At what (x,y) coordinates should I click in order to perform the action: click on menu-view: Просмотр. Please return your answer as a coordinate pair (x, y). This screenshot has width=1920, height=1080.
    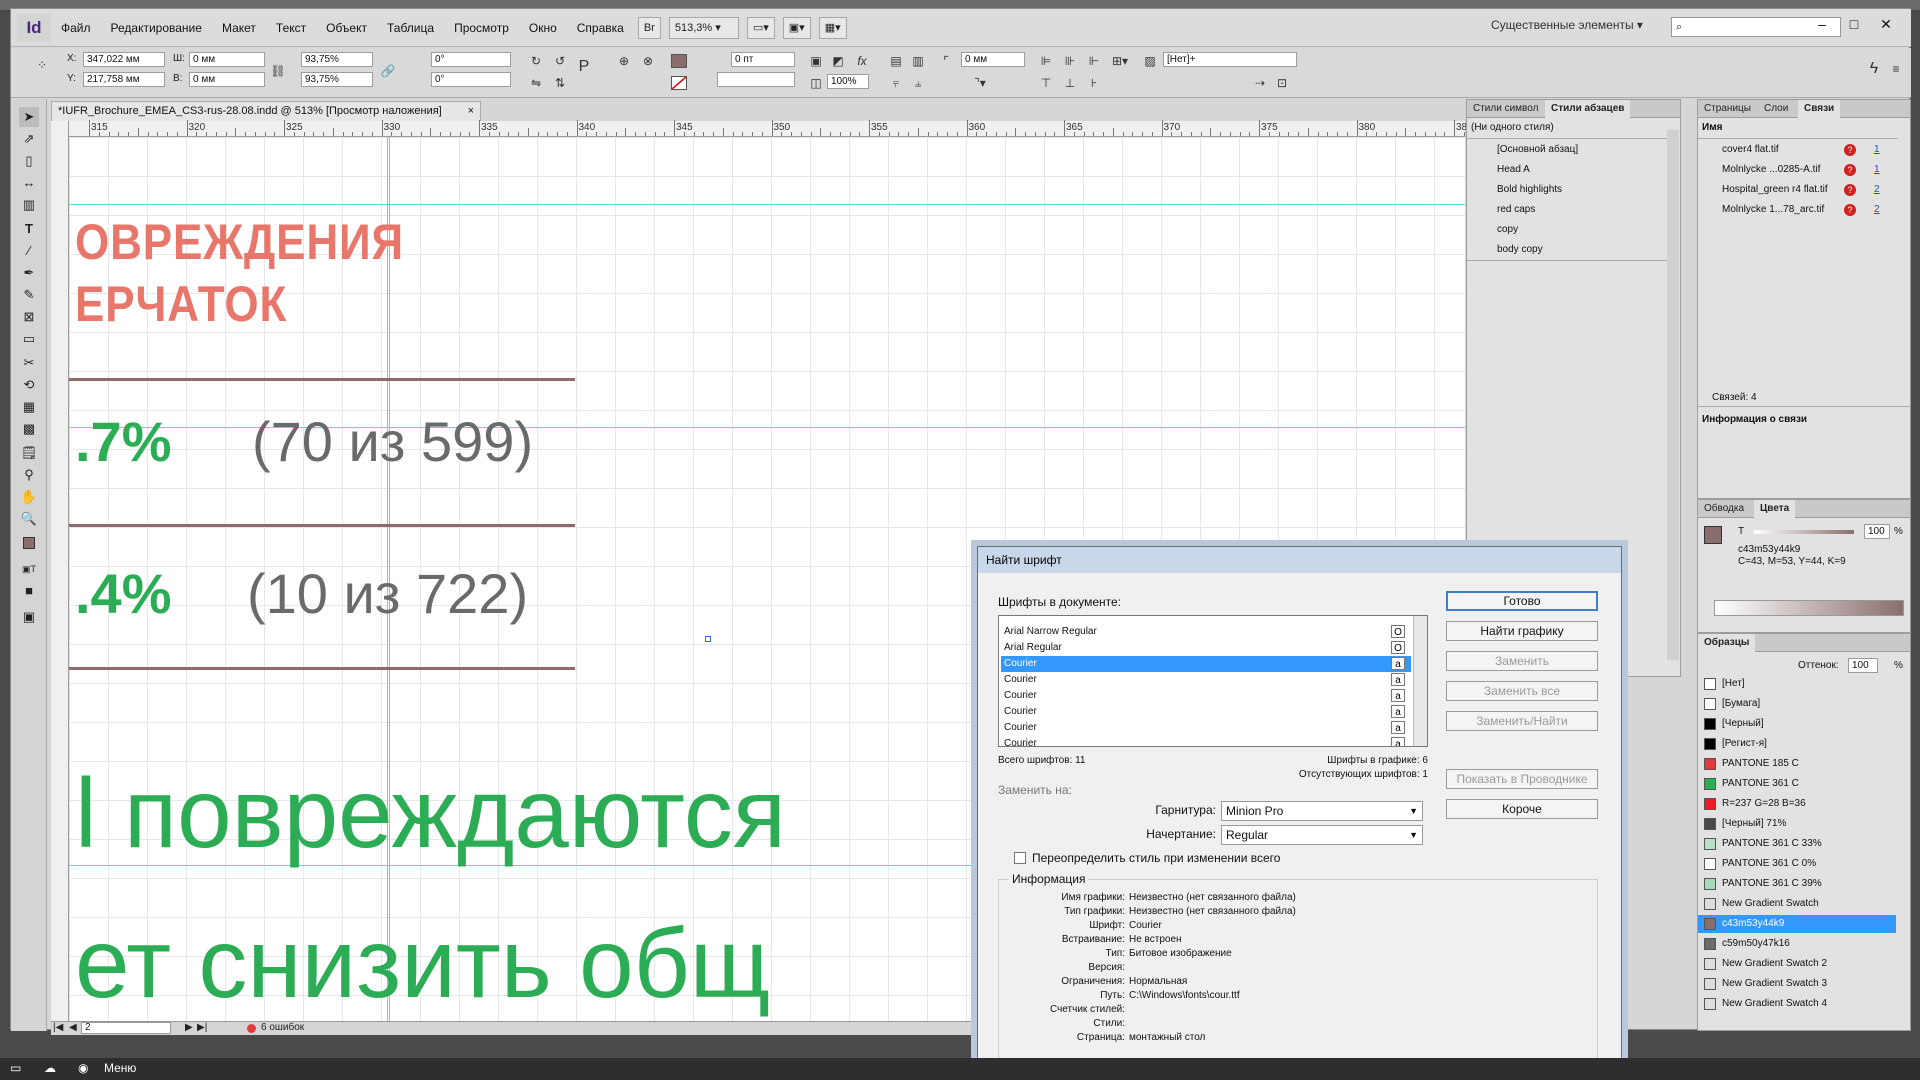
    Looking at the image, I should click on (481, 28).